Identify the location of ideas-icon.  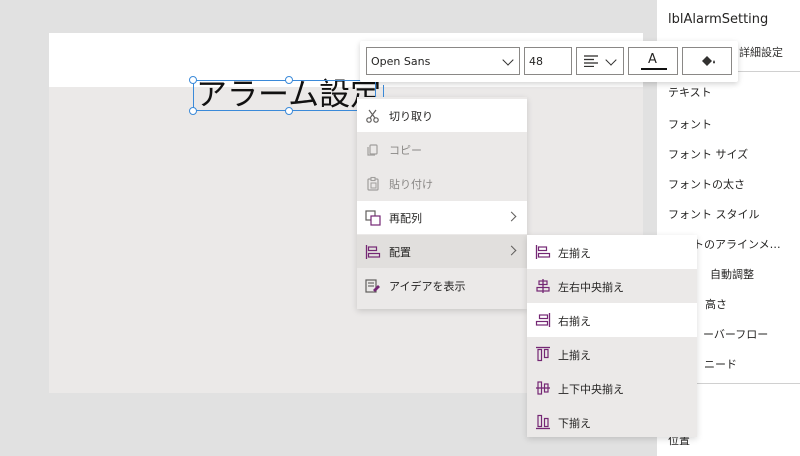
(372, 286).